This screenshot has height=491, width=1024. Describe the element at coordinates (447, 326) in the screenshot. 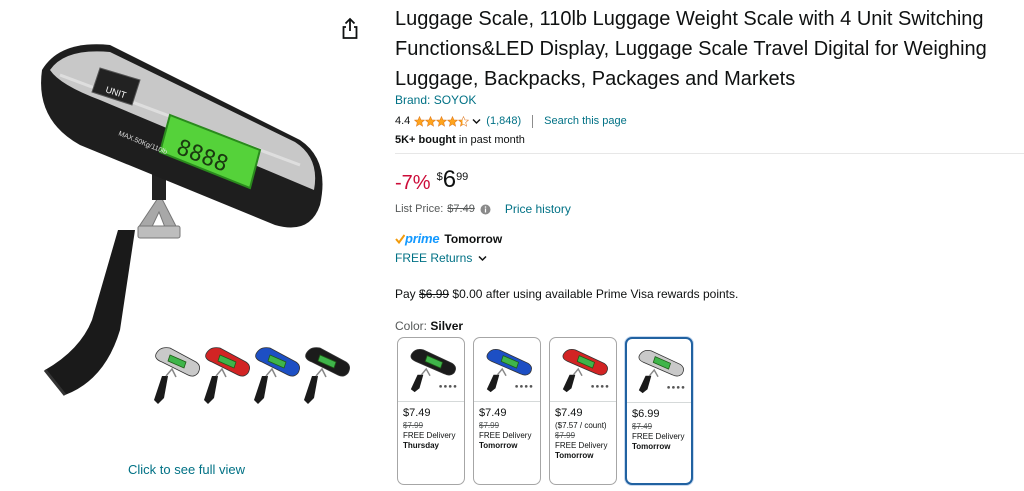

I see `color-selected: Silver` at that location.